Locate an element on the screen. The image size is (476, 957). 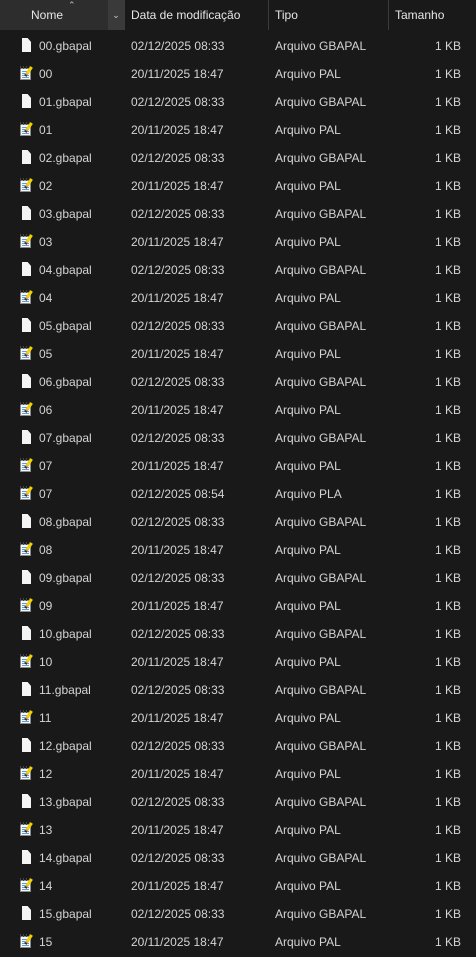
file-row: 00 20/11/2025 18:47 Arquivo PAL 1 KB is located at coordinates (238, 74).